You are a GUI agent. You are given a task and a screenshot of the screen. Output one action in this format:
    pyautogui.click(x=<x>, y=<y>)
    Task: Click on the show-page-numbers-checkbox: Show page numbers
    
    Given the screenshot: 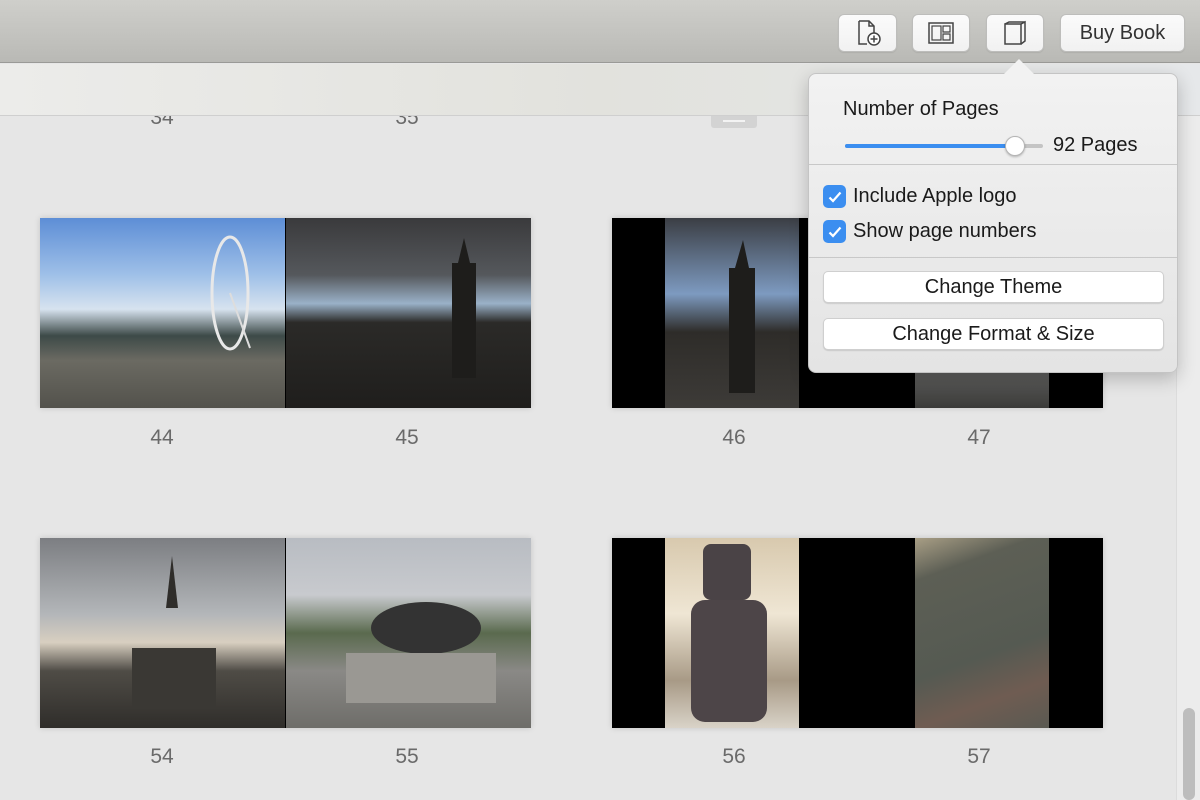 What is the action you would take?
    pyautogui.click(x=929, y=231)
    